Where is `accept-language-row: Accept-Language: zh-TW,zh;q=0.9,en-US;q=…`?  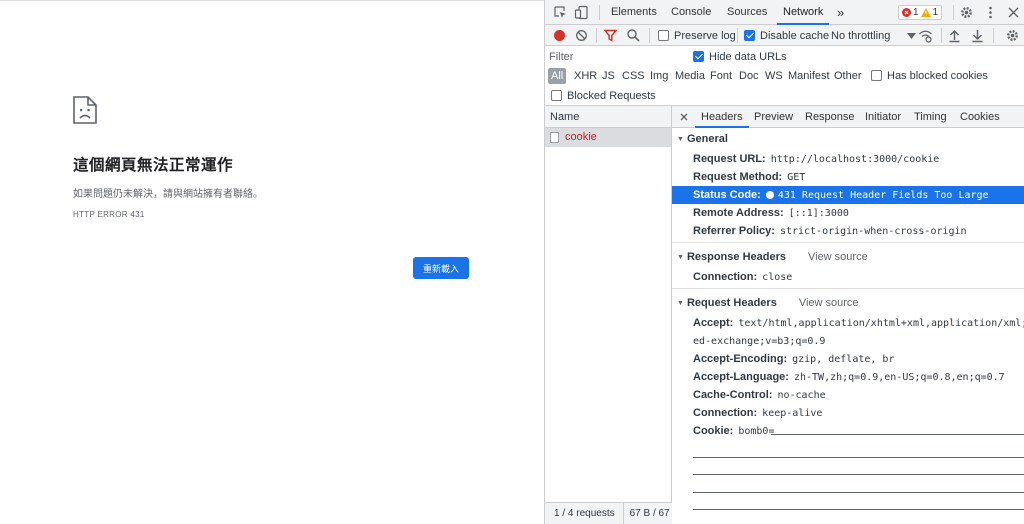
accept-language-row: Accept-Language: zh-TW,zh;q=0.9,en-US;q=… is located at coordinates (848, 377).